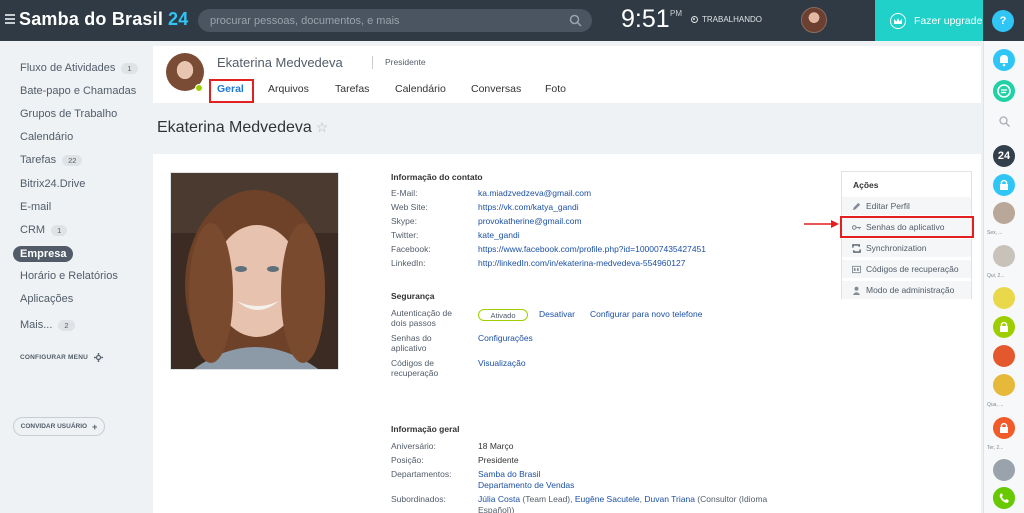  I want to click on edit-profile-button: Editar Perfil, so click(906, 205).